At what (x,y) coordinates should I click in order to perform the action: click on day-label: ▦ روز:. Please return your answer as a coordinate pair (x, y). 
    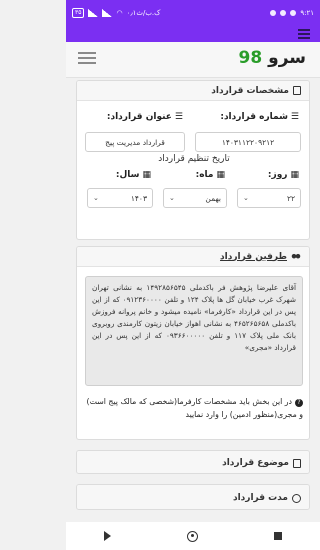
    Looking at the image, I should click on (283, 175).